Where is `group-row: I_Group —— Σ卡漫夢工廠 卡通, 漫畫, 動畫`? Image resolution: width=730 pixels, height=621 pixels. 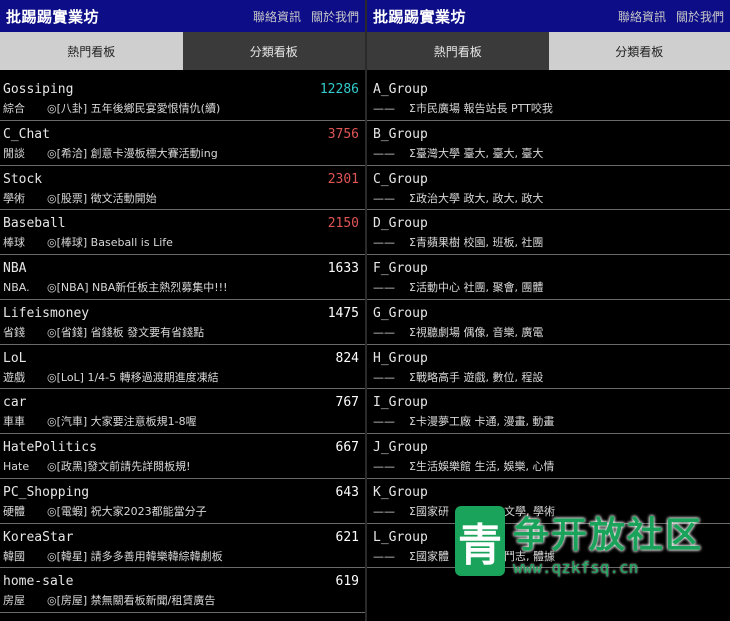
group-row: I_Group —— Σ卡漫夢工廠 卡通, 漫畫, 動畫 is located at coordinates (548, 411).